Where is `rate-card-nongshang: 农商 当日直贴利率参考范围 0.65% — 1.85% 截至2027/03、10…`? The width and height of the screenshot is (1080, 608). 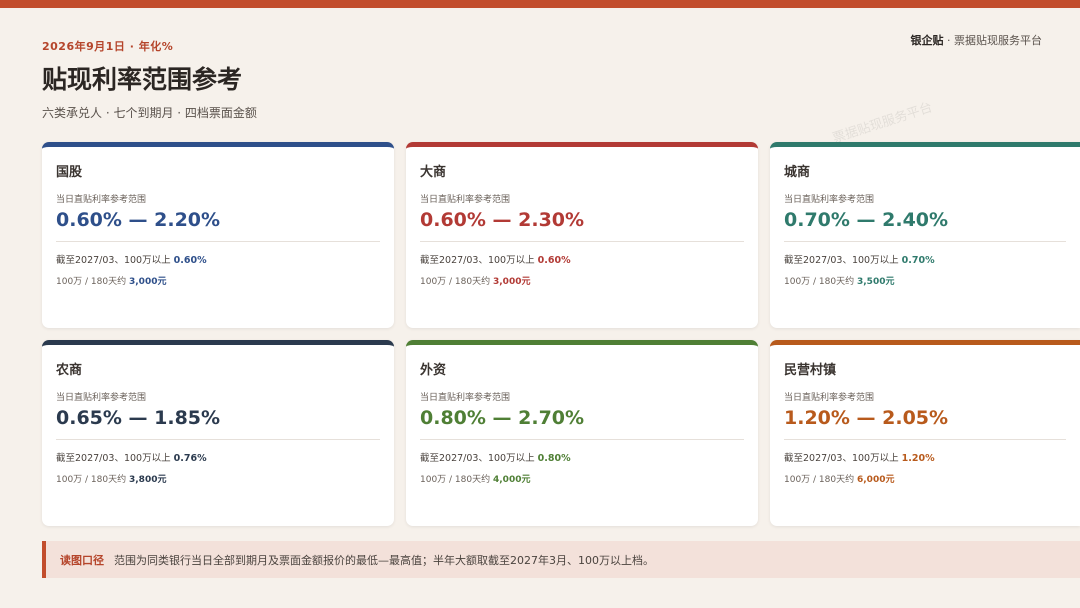 rate-card-nongshang: 农商 当日直贴利率参考范围 0.65% — 1.85% 截至2027/03、10… is located at coordinates (218, 433).